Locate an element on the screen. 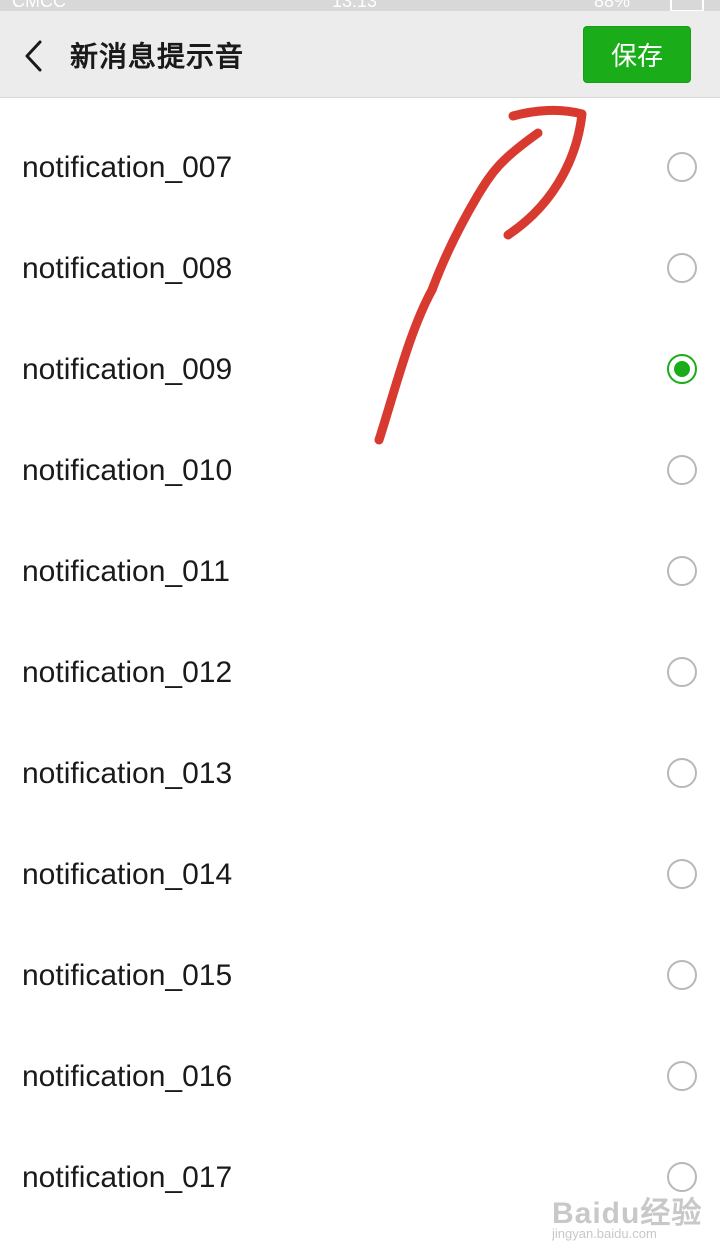 The image size is (720, 1256). sound-option-label: notification_008 is located at coordinates (127, 268).